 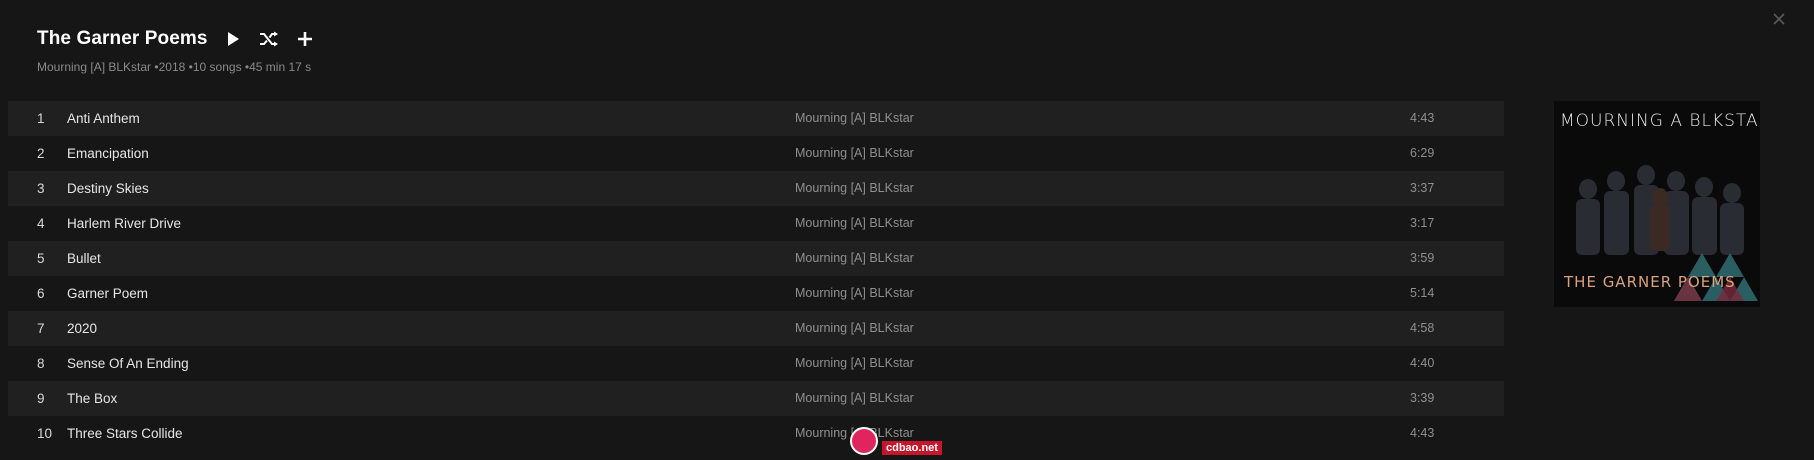 I want to click on track-title: Destiny Skies, so click(x=108, y=188).